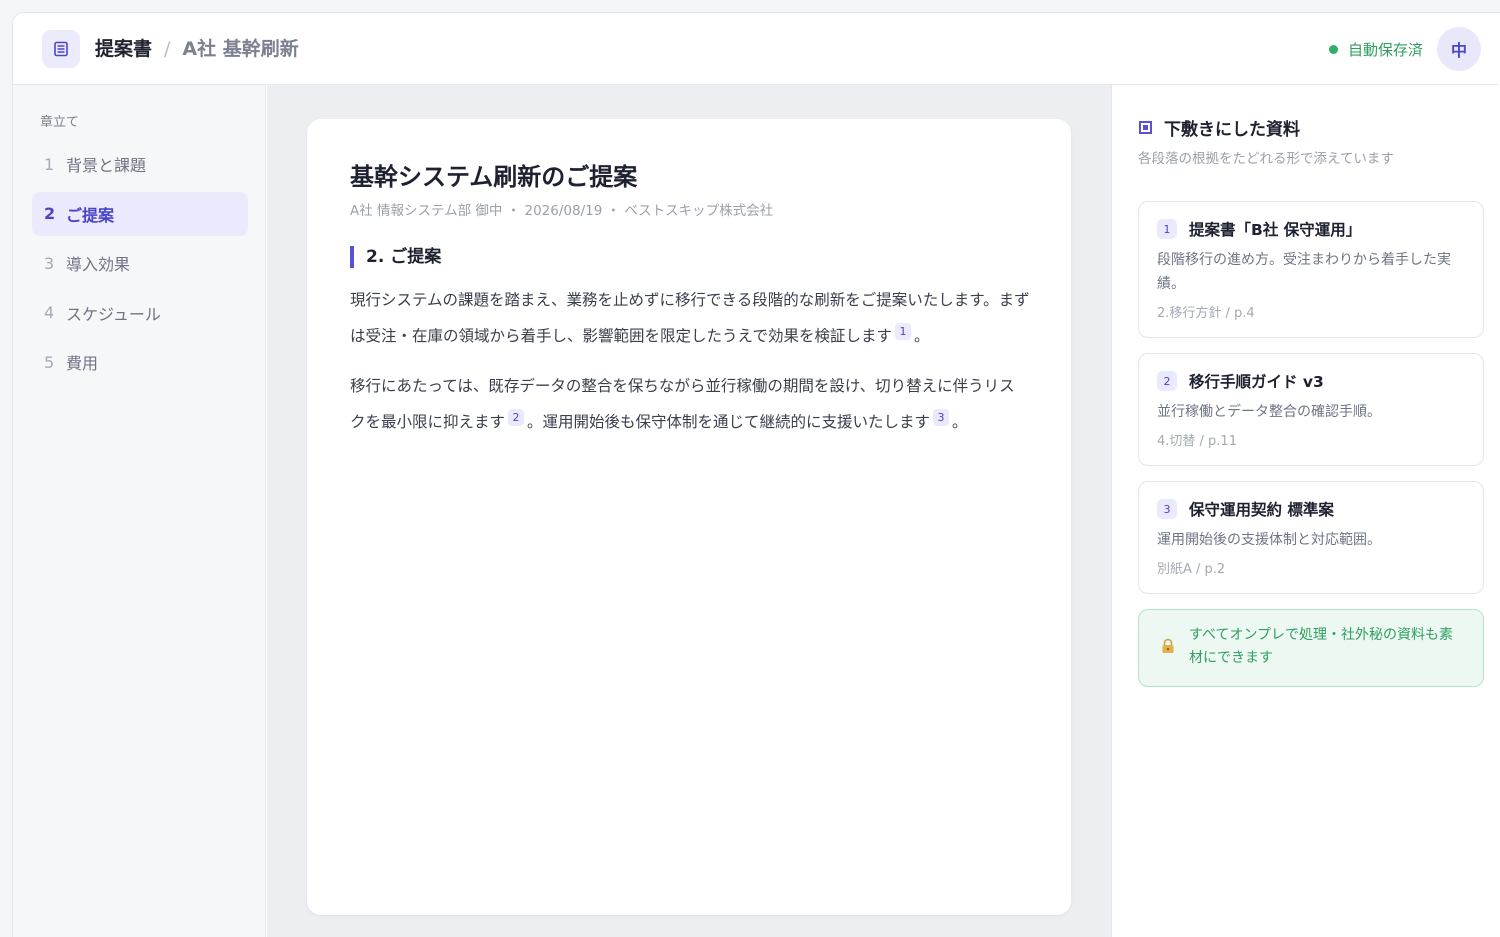 The image size is (1500, 937). Describe the element at coordinates (49, 362) in the screenshot. I see `chapter-number: 5` at that location.